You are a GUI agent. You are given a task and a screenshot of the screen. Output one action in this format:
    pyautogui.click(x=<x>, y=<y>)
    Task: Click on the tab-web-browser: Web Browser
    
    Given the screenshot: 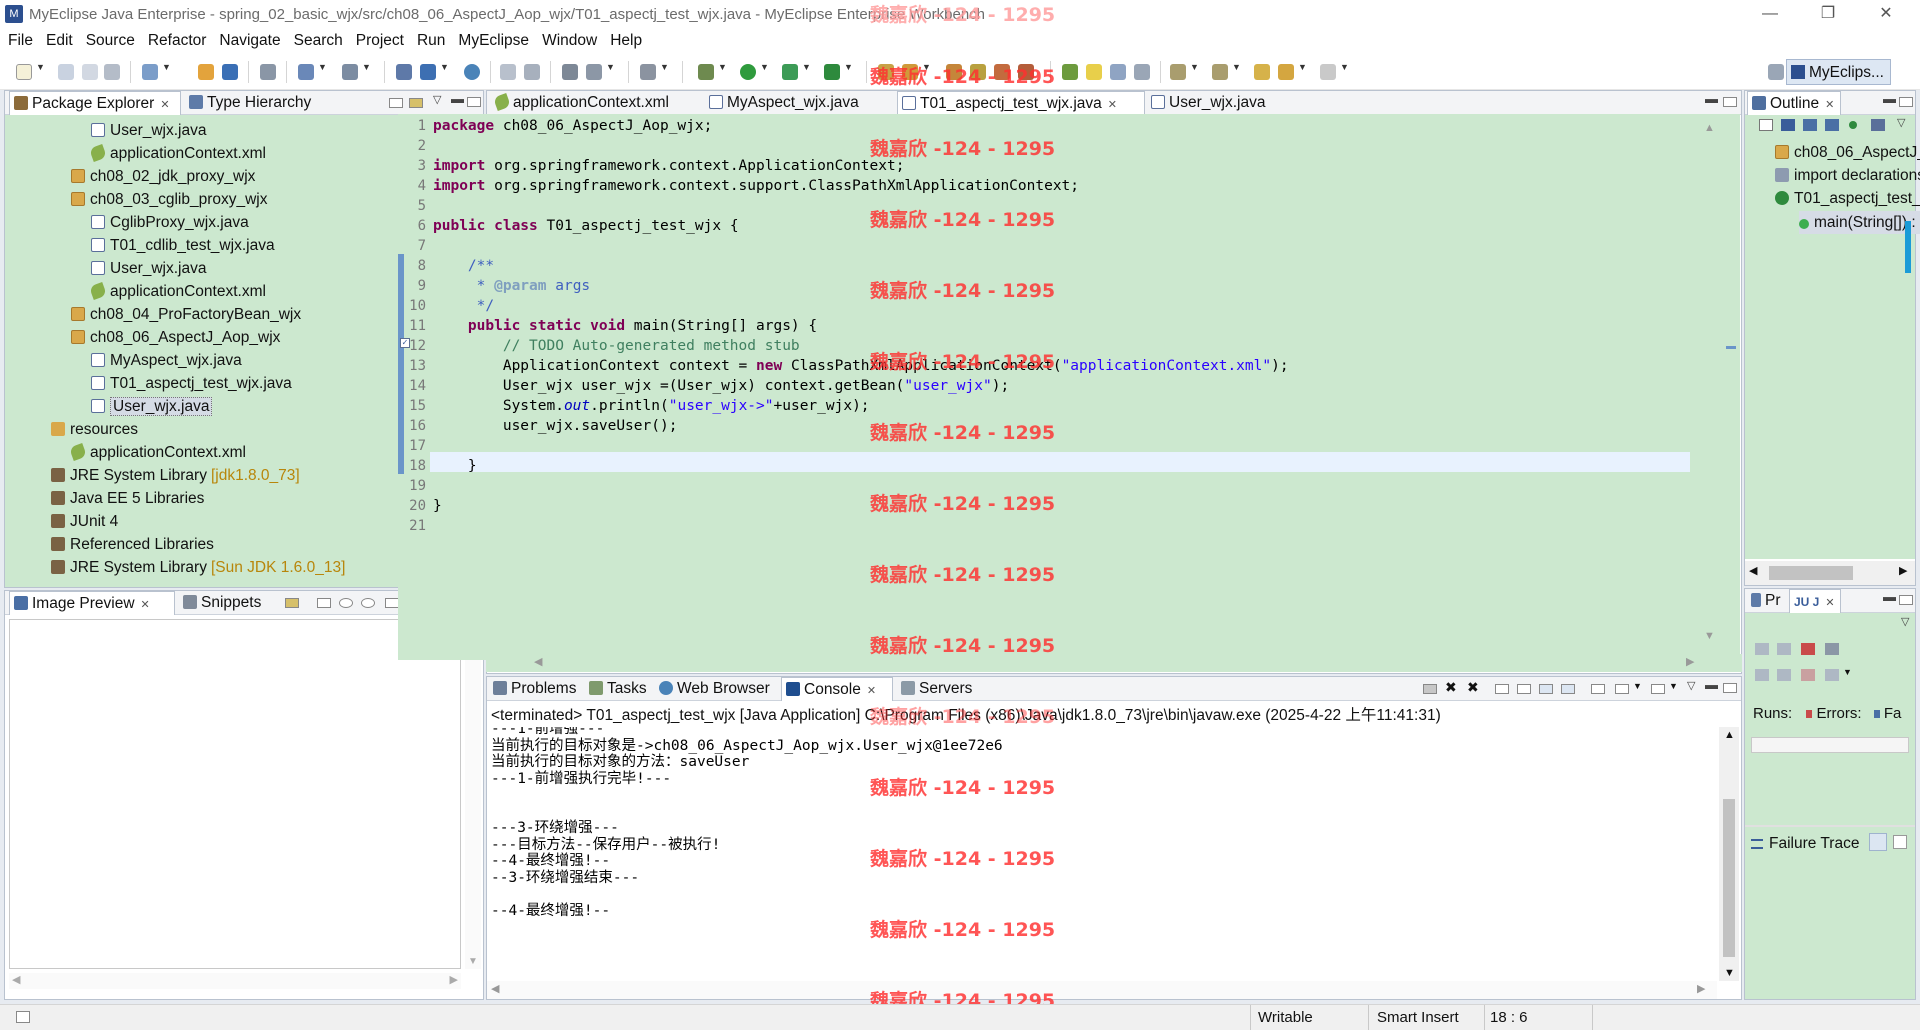 What is the action you would take?
    pyautogui.click(x=717, y=689)
    